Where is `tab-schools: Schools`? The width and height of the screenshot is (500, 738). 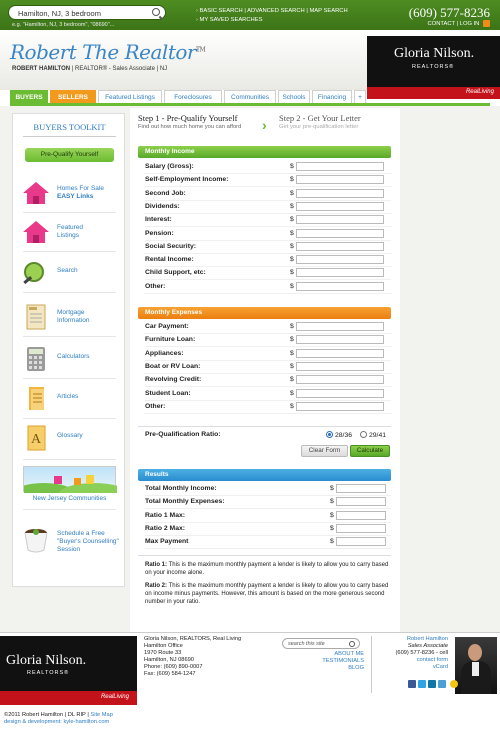 tab-schools: Schools is located at coordinates (294, 97).